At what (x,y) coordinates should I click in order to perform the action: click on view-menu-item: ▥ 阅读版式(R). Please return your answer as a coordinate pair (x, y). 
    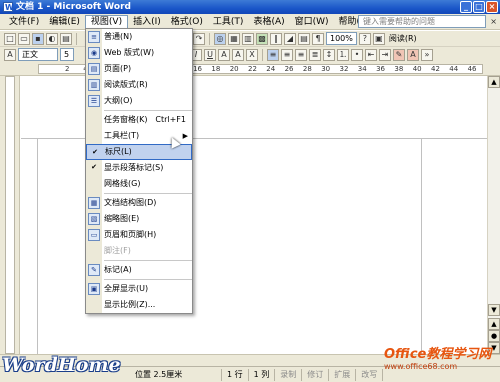
    Looking at the image, I should click on (139, 85).